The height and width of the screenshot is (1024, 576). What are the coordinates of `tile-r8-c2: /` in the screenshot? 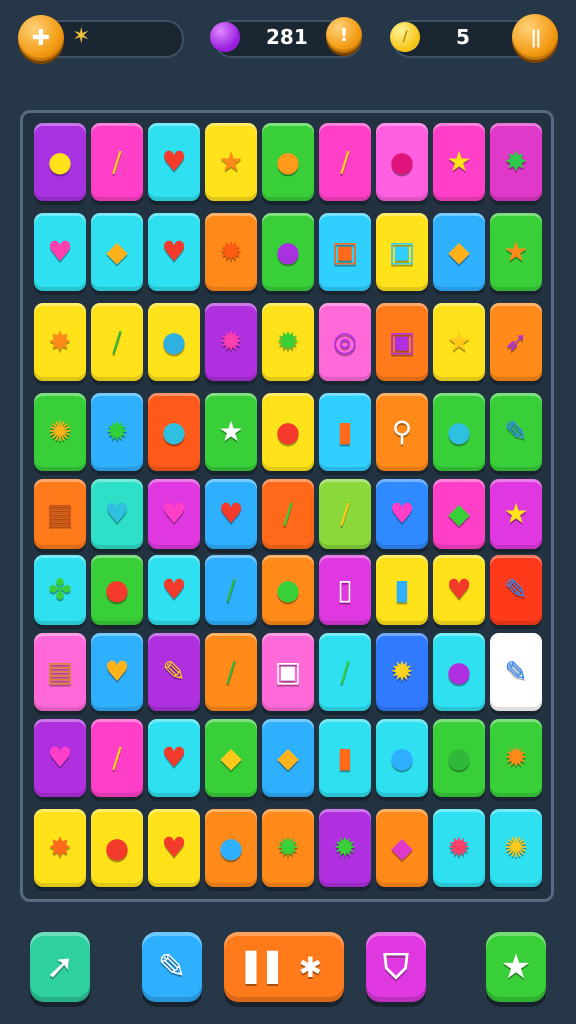 It's located at (117, 758).